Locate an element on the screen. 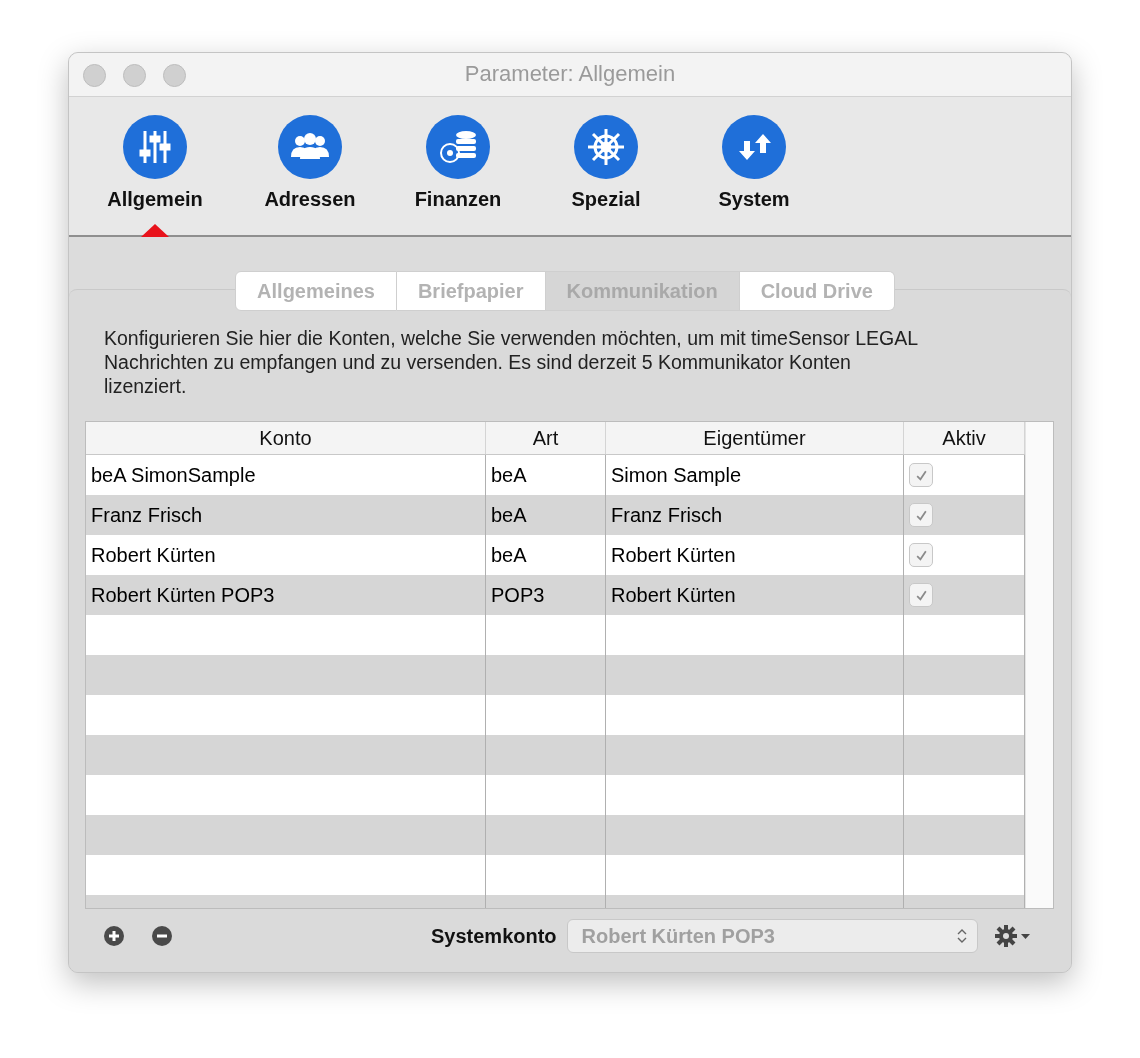  table-row: Robert Kürten POP3 POP3 Robert Kürten is located at coordinates (555, 595).